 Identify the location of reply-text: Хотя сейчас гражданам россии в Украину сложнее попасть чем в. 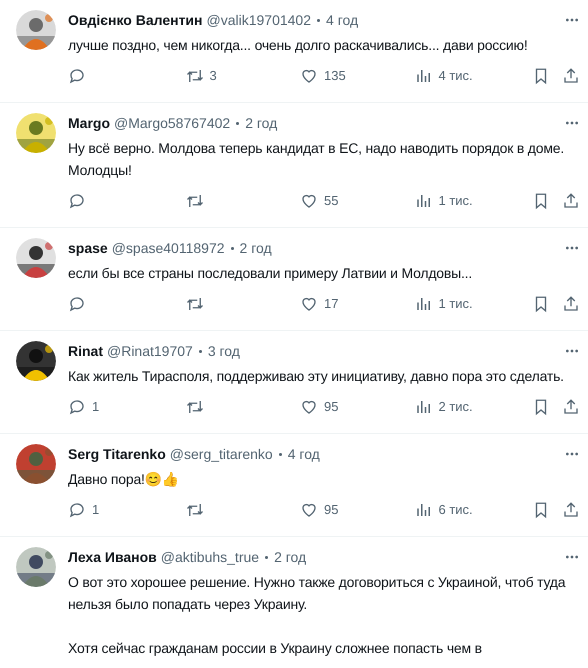
(275, 648).